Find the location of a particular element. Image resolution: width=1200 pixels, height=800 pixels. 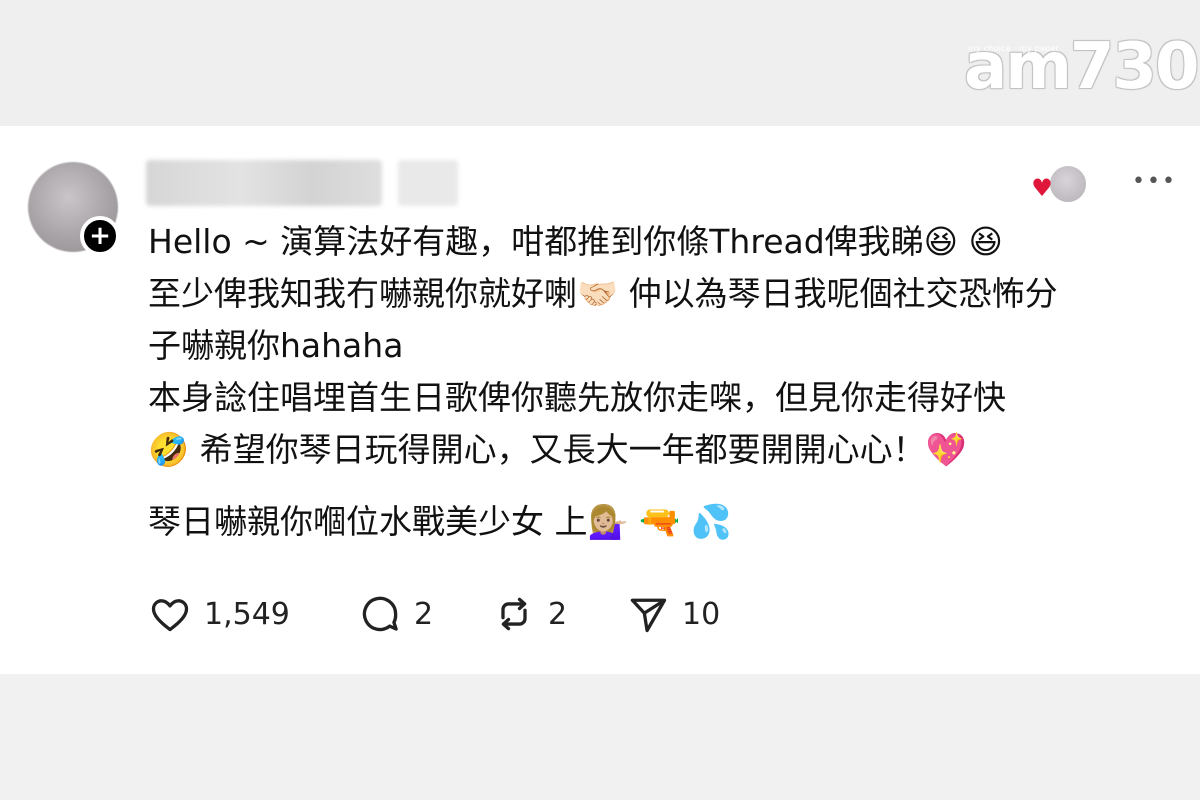

liked-by-indicator: ♥ is located at coordinates (1058, 184).